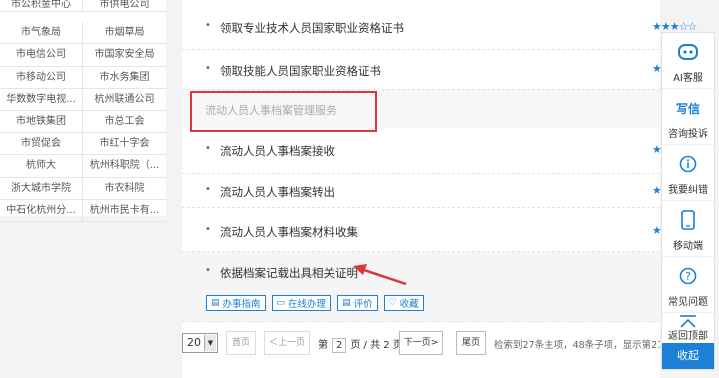  I want to click on robot-icon, so click(688, 52).